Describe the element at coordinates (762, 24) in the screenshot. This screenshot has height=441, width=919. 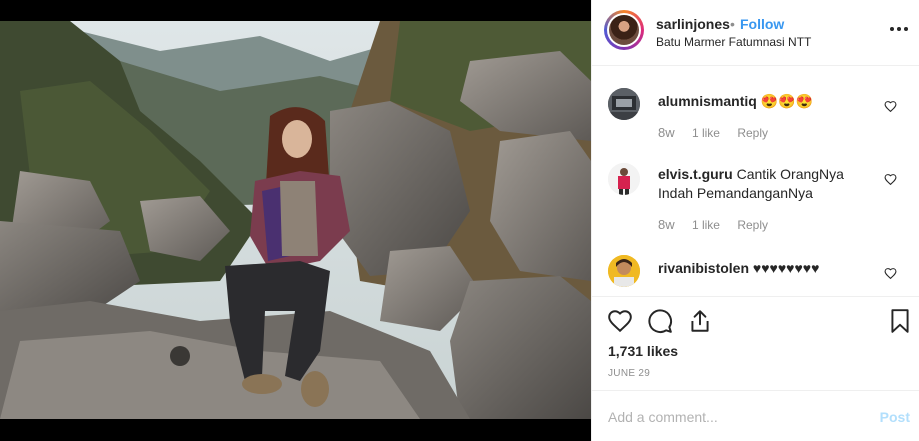
I see `follow-button: Follow` at that location.